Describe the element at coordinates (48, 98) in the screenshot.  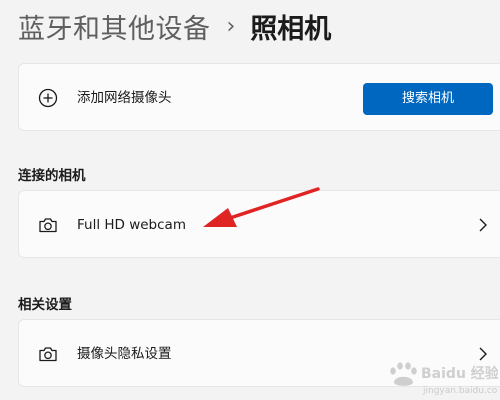
I see `plus-circle-icon` at that location.